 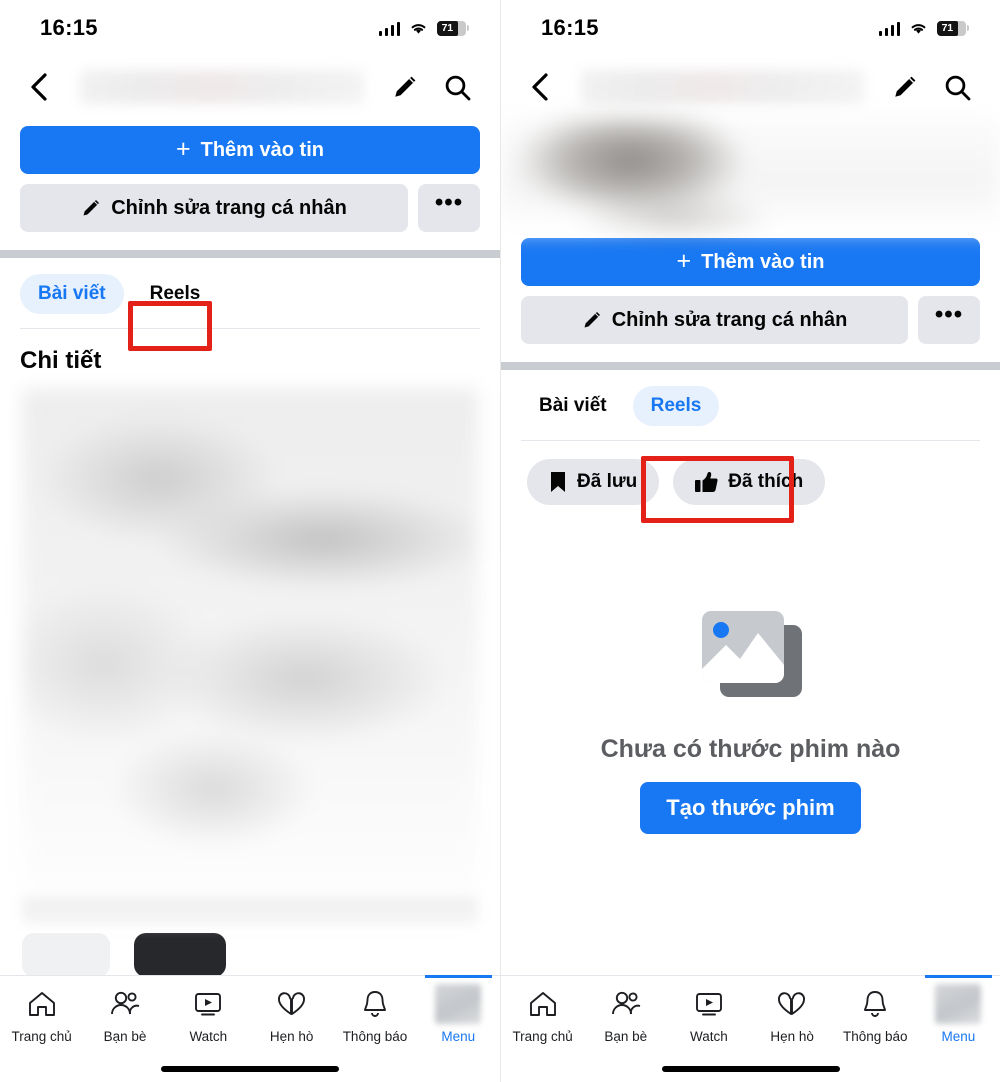 What do you see at coordinates (250, 911) in the screenshot?
I see `redacted-content-strip` at bounding box center [250, 911].